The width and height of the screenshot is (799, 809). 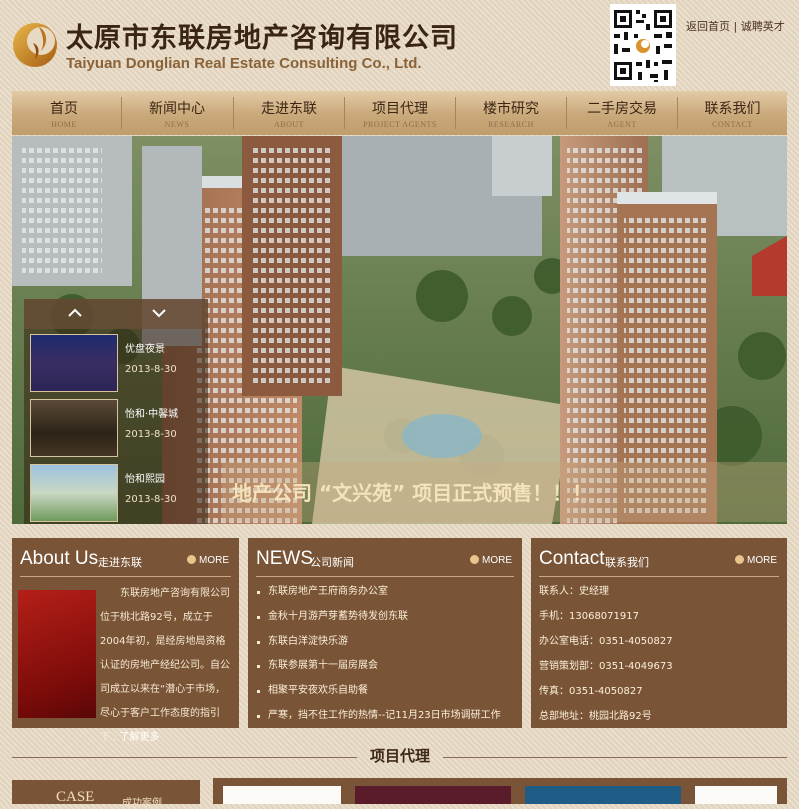 I want to click on nav-label-cn: 联系我们, so click(x=732, y=109).